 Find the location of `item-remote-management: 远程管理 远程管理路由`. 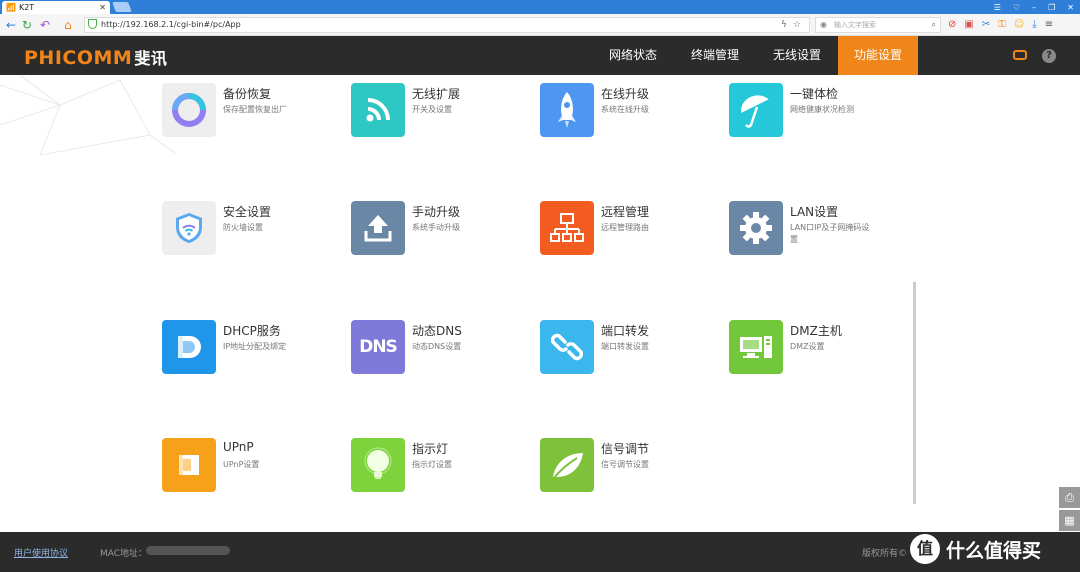

item-remote-management: 远程管理 远程管理路由 is located at coordinates (630, 231).